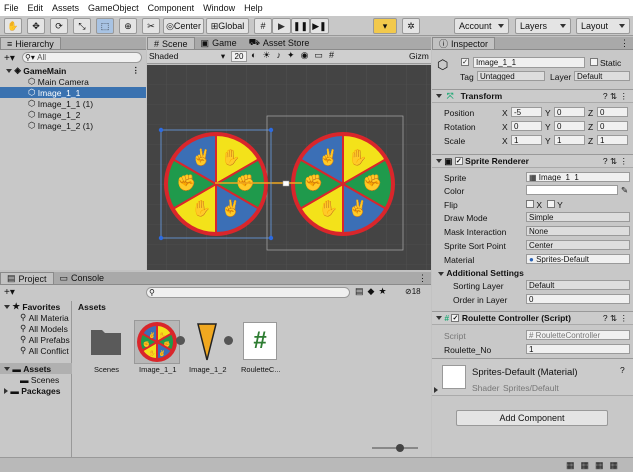 This screenshot has height=472, width=633. Describe the element at coordinates (36, 8) in the screenshot. I see `menu-edit: Edit` at that location.